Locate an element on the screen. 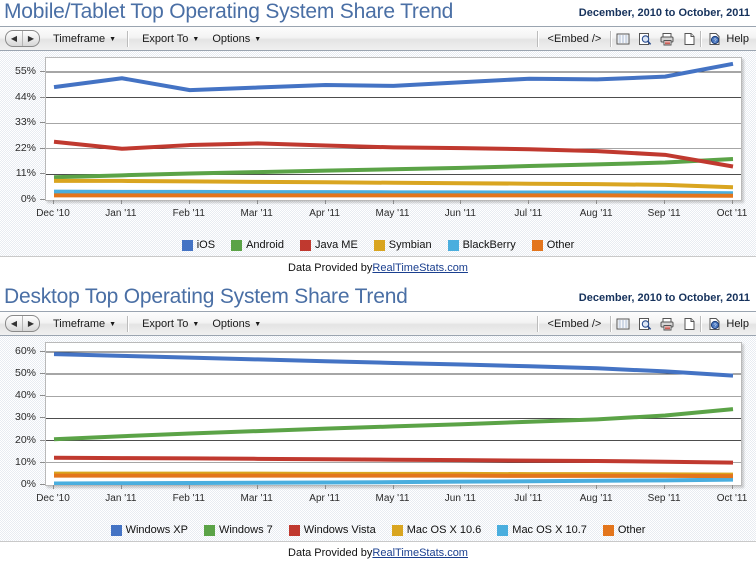 The image size is (756, 588). legend-label: Mac OS X 10.7 is located at coordinates (549, 530).